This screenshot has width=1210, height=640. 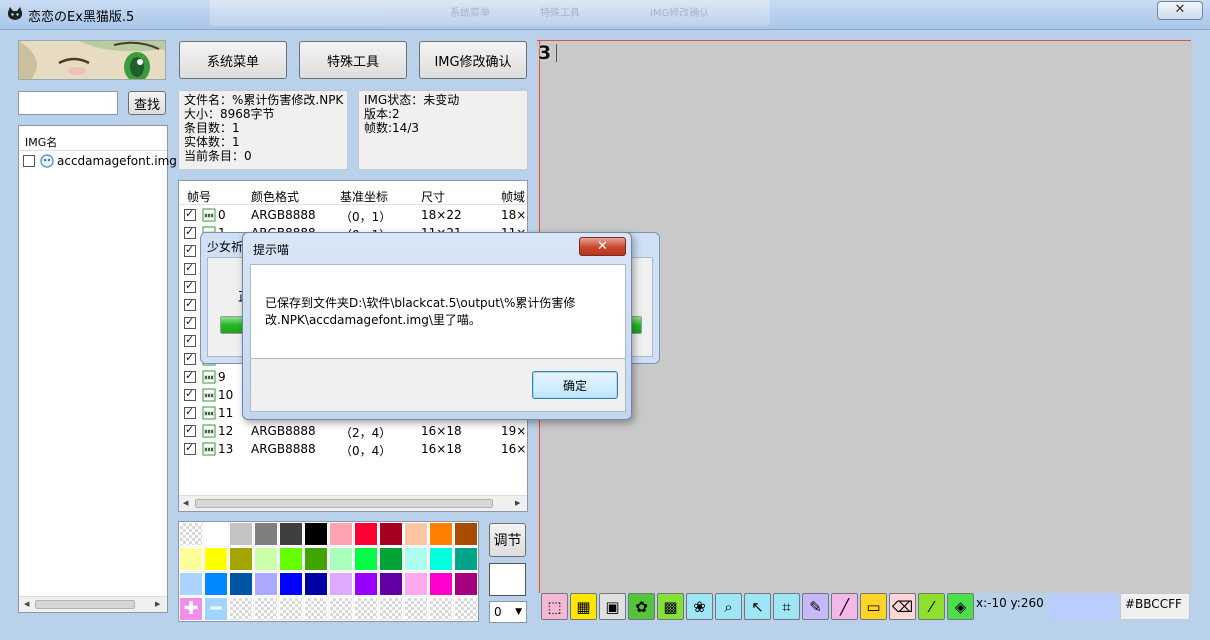 What do you see at coordinates (902, 606) in the screenshot?
I see `eraser-icon: ⌫` at bounding box center [902, 606].